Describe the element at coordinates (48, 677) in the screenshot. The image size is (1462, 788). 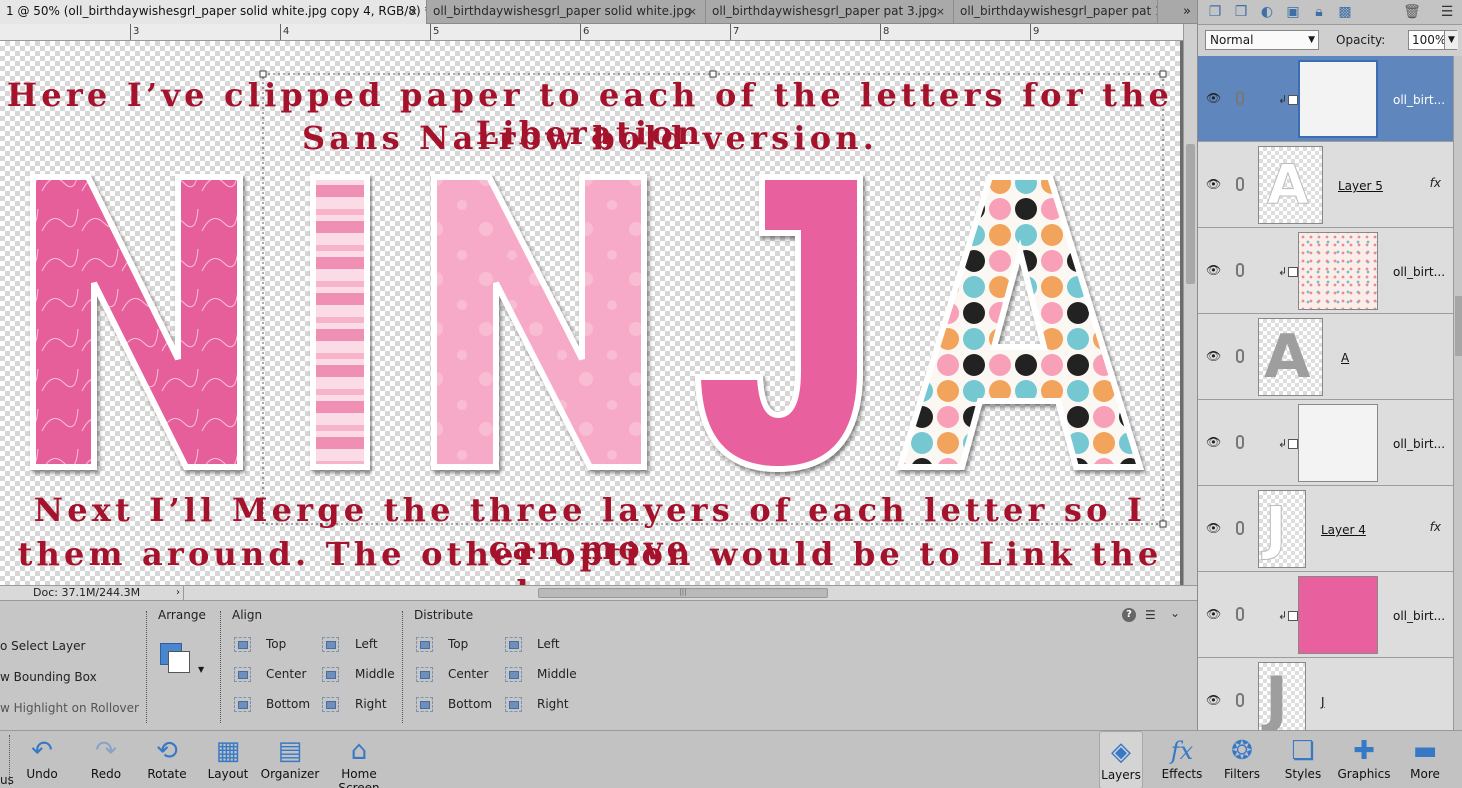
I see `show-bounding-box-option: w Bounding Box` at that location.